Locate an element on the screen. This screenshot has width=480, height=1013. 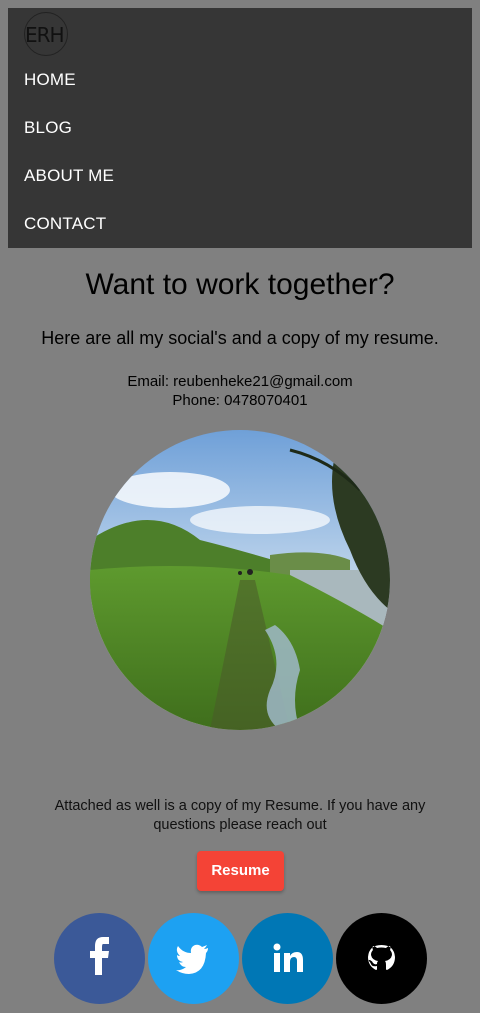
twitter-button is located at coordinates (193, 958).